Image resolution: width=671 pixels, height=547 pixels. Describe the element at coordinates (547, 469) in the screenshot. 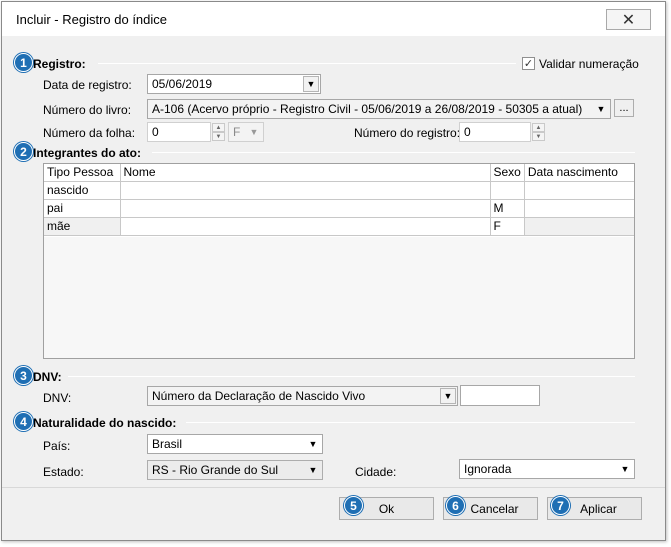

I see `cidade-combo: Ignorada ▼` at that location.